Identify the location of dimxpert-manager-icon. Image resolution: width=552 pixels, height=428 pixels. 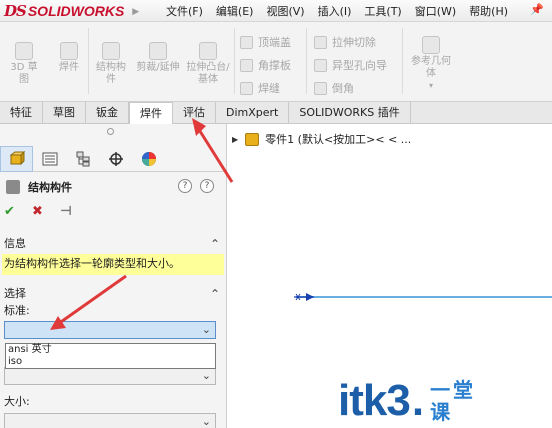
(115, 159).